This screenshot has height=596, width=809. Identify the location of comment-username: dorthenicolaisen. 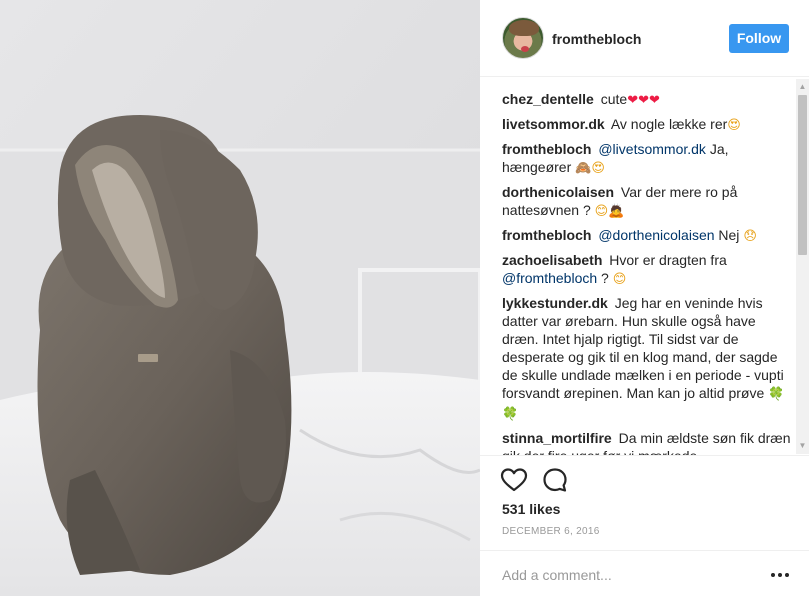
(558, 192).